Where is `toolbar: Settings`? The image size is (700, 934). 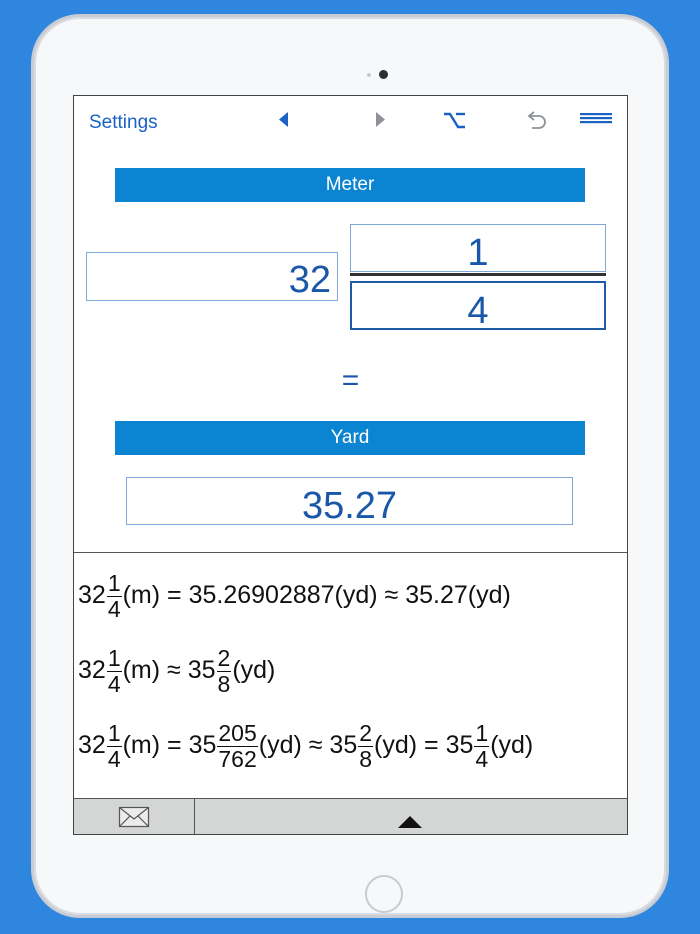 toolbar: Settings is located at coordinates (350, 121).